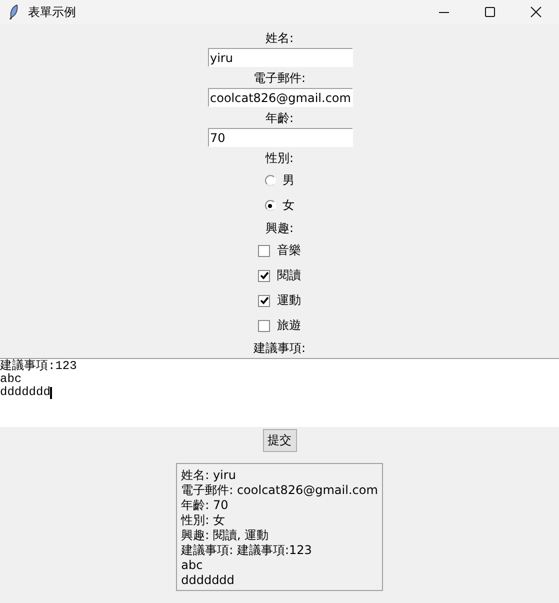 The width and height of the screenshot is (559, 603). What do you see at coordinates (51, 392) in the screenshot?
I see `text-cursor` at bounding box center [51, 392].